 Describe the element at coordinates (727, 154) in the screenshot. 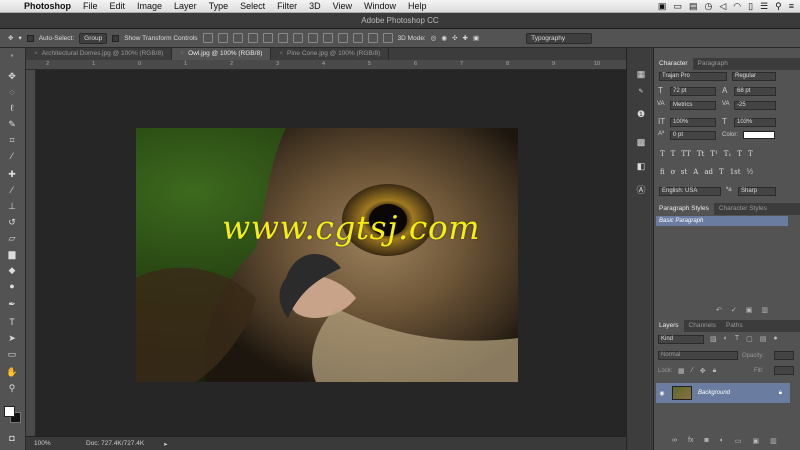

I see `subscript-button: T₁` at that location.